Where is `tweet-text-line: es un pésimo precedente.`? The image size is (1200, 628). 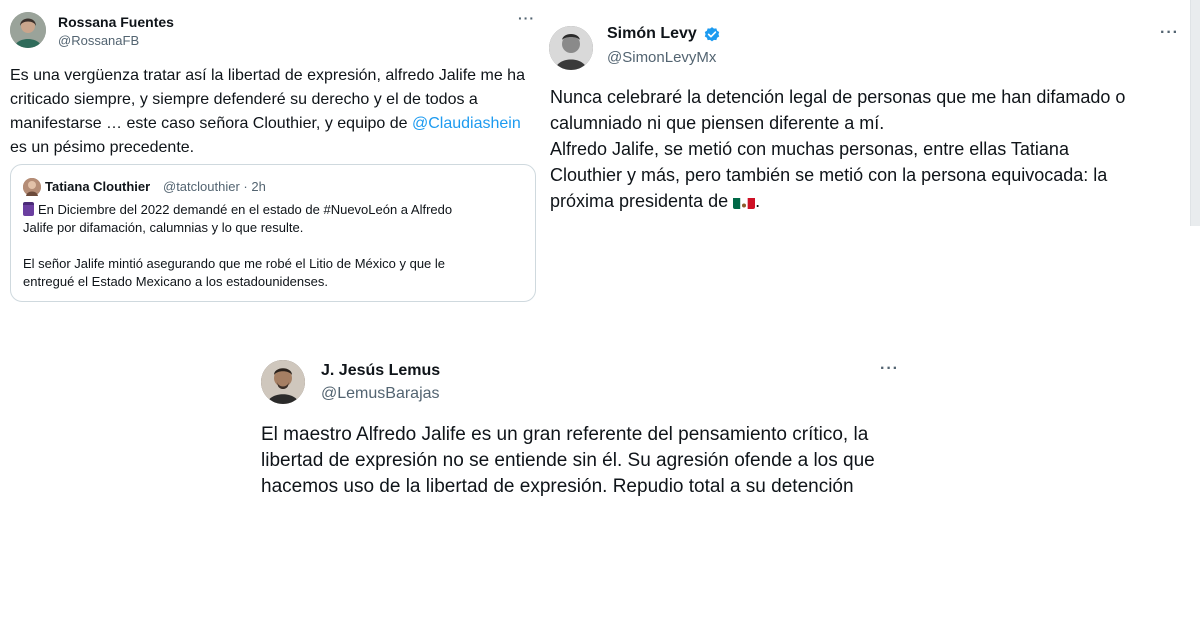
tweet-text-line: es un pésimo precedente. is located at coordinates (102, 147).